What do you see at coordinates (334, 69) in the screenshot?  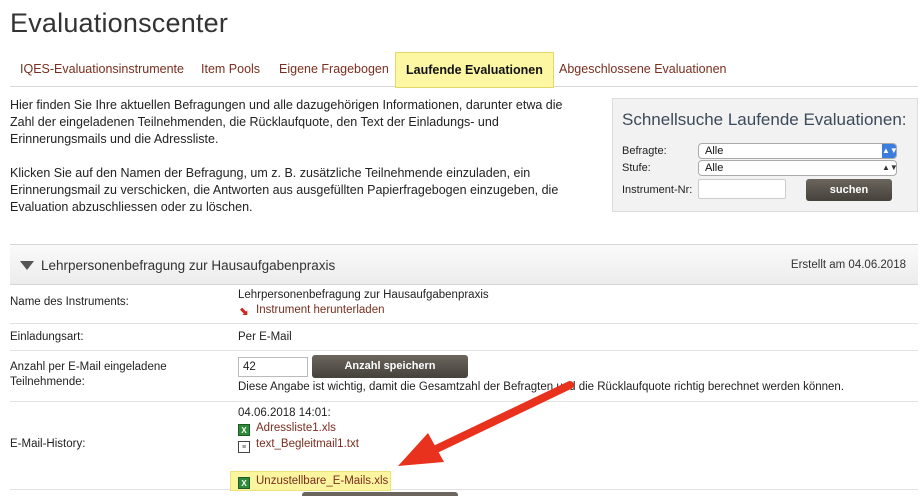 I see `tab-own-questionnaires: Eigene Fragebogen` at bounding box center [334, 69].